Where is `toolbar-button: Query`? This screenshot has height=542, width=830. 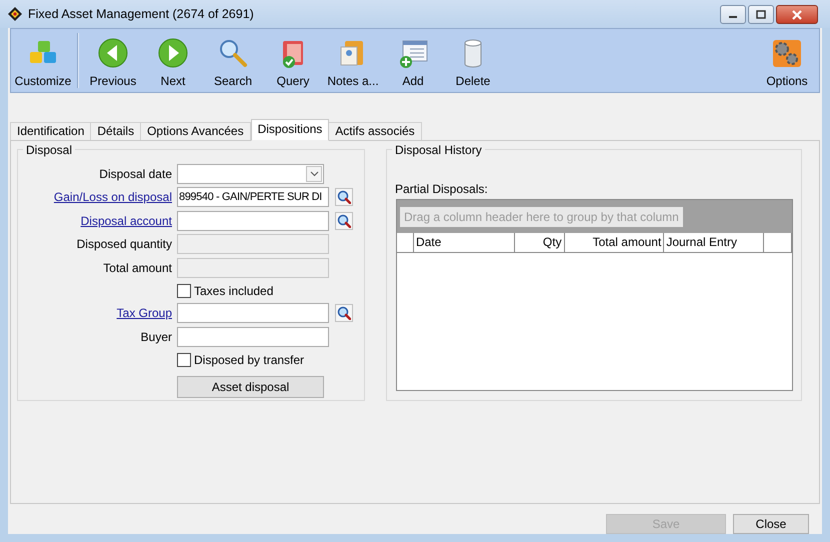 toolbar-button: Query is located at coordinates (293, 60).